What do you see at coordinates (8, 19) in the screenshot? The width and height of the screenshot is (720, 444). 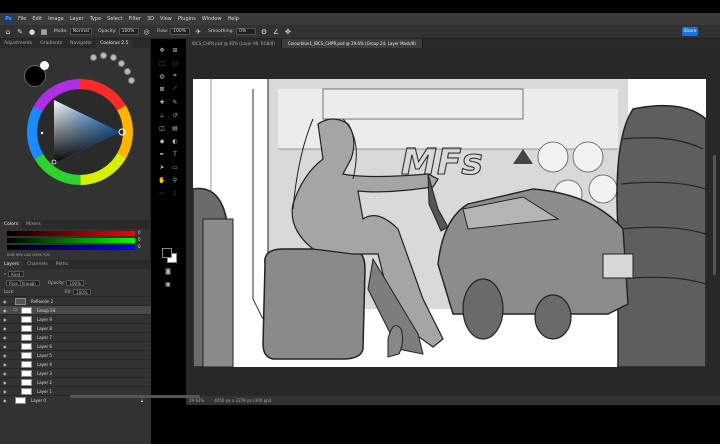 I see `photoshop-logo-icon: Ps` at bounding box center [8, 19].